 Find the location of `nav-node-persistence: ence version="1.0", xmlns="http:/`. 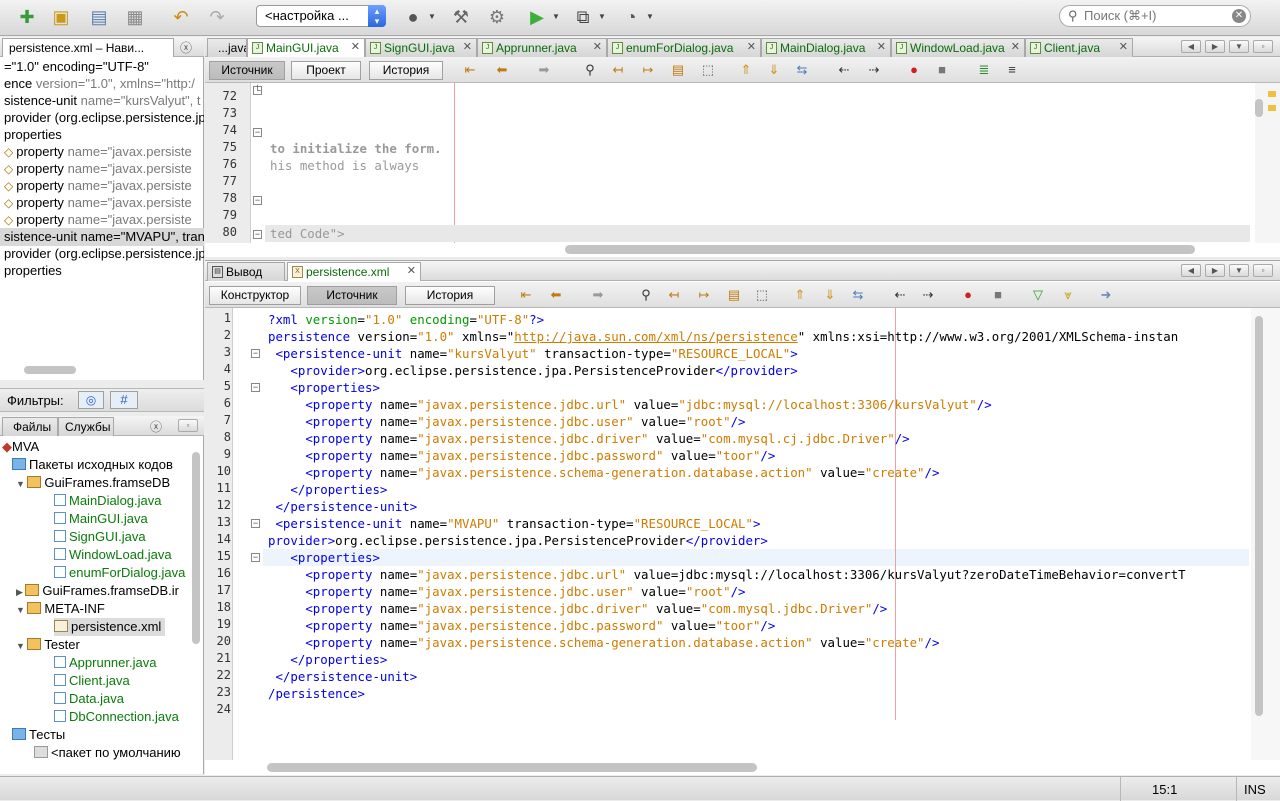

nav-node-persistence: ence version="1.0", xmlns="http:/ is located at coordinates (99, 84).